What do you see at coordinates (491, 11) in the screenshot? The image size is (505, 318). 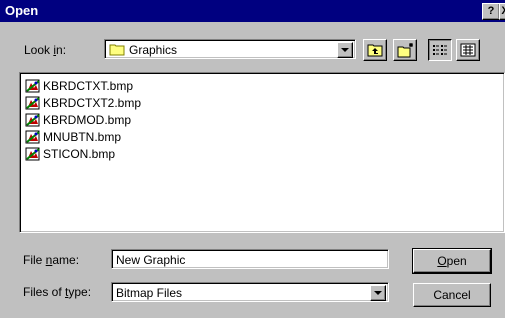 I see `help-button: ?` at bounding box center [491, 11].